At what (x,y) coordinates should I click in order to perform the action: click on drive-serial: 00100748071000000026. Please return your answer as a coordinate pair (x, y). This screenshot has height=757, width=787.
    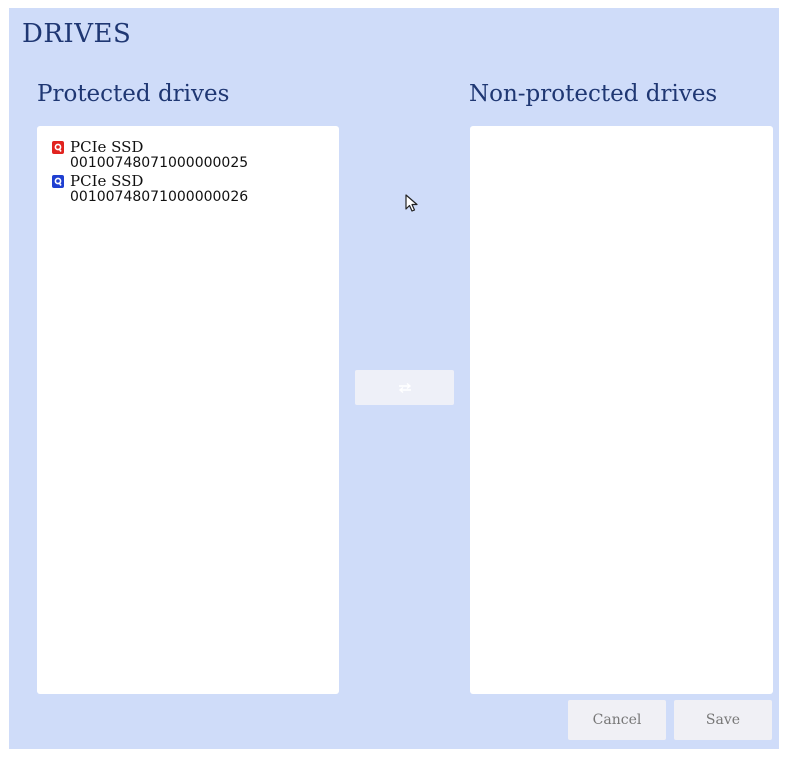
    Looking at the image, I should click on (159, 197).